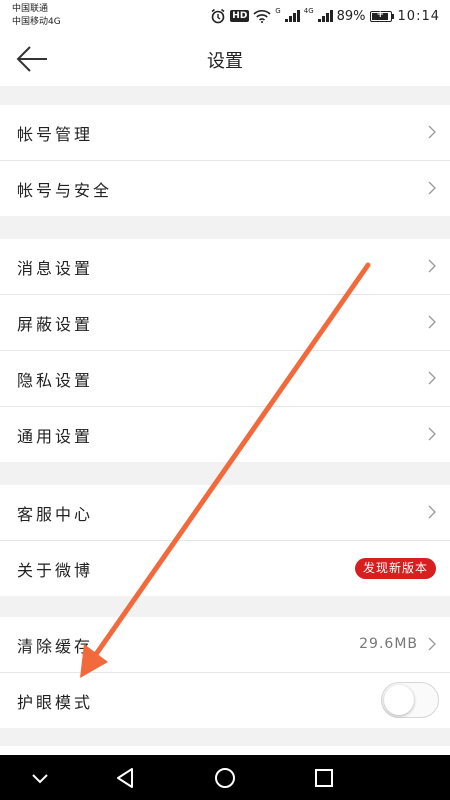 This screenshot has width=450, height=800. Describe the element at coordinates (55, 646) in the screenshot. I see `item-label: 清除缓存` at that location.